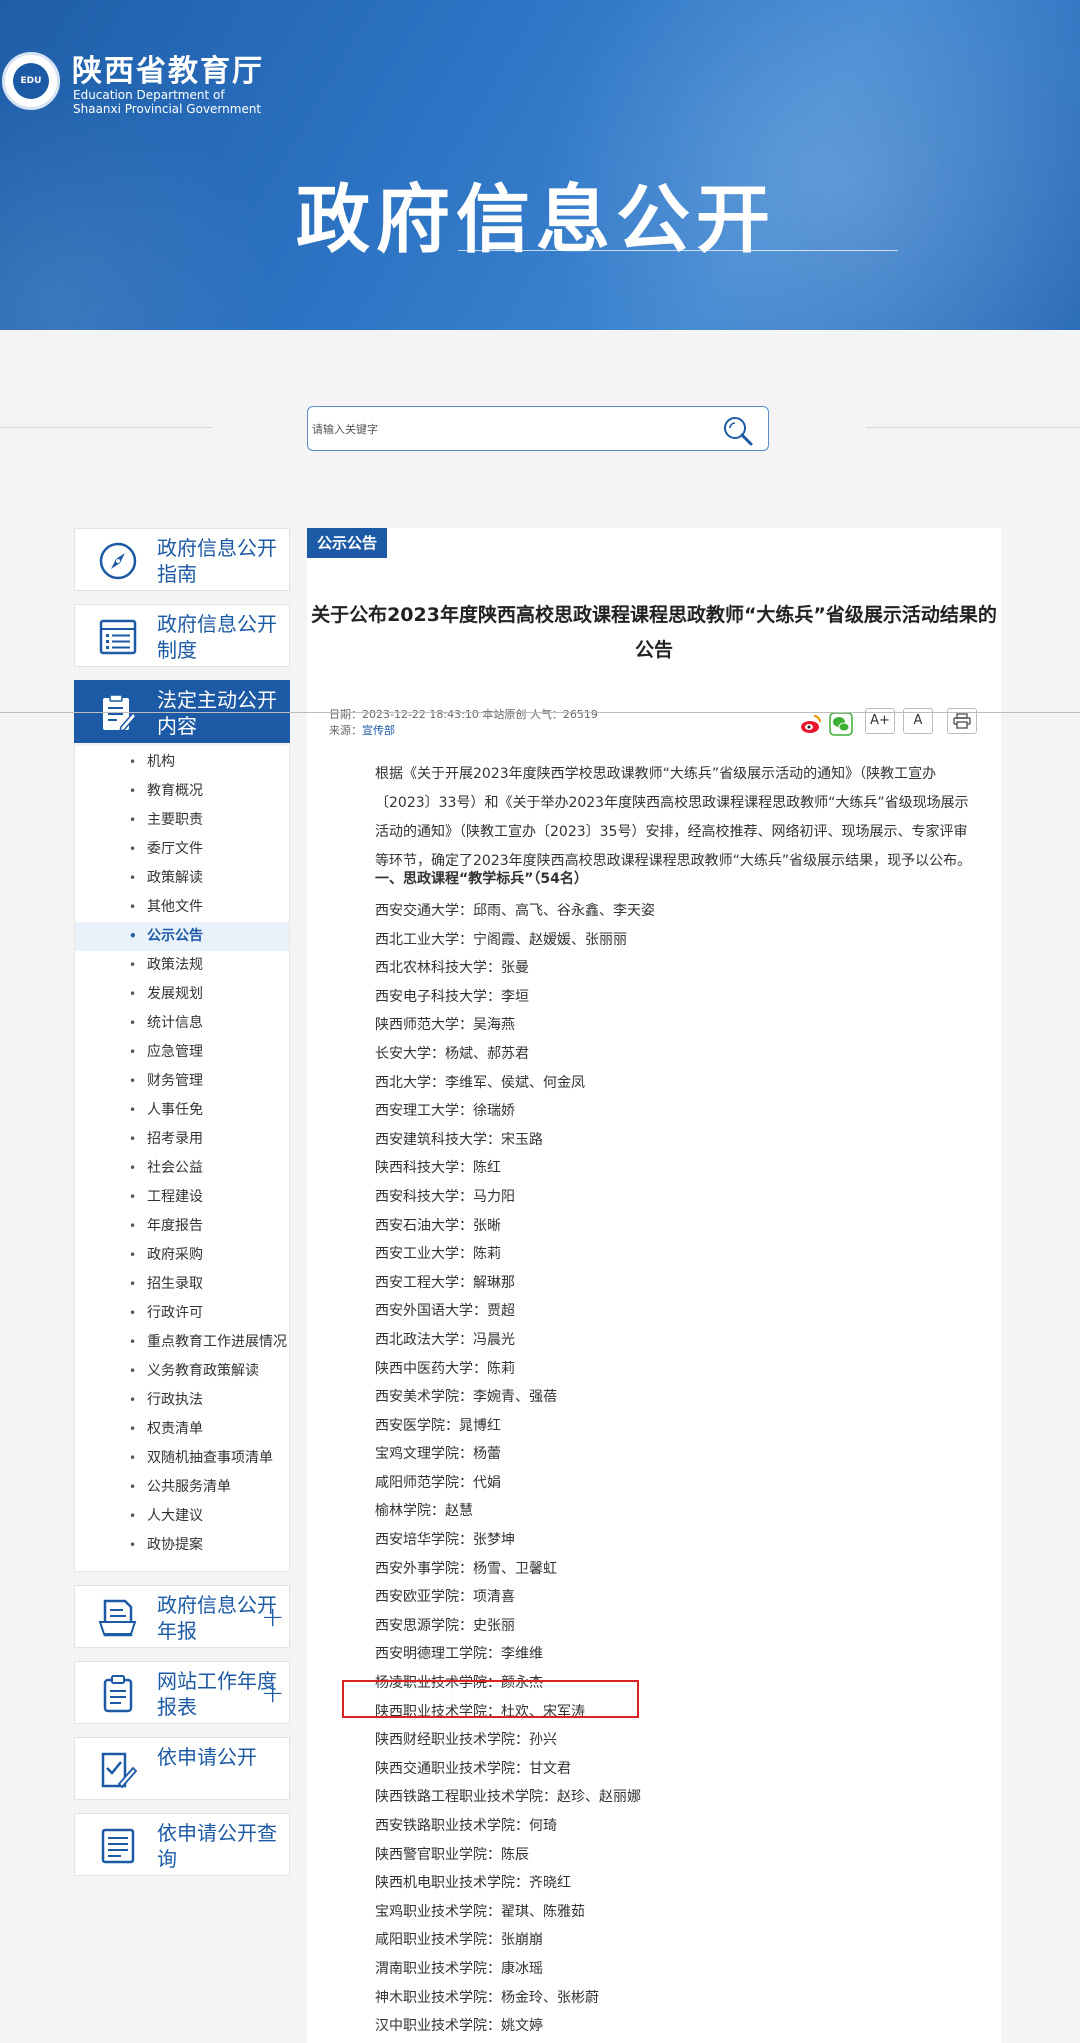 This screenshot has height=2043, width=1080. I want to click on list-item: 西安外事学院：杨雪、卫馨虹, so click(466, 1568).